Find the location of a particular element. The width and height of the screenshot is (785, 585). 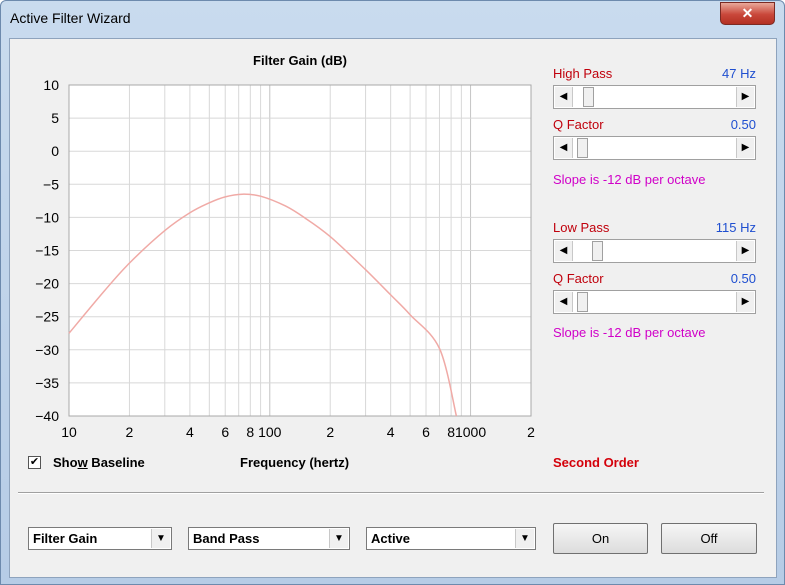

show-baseline-control: ✔ Show Baseline is located at coordinates (86, 462).